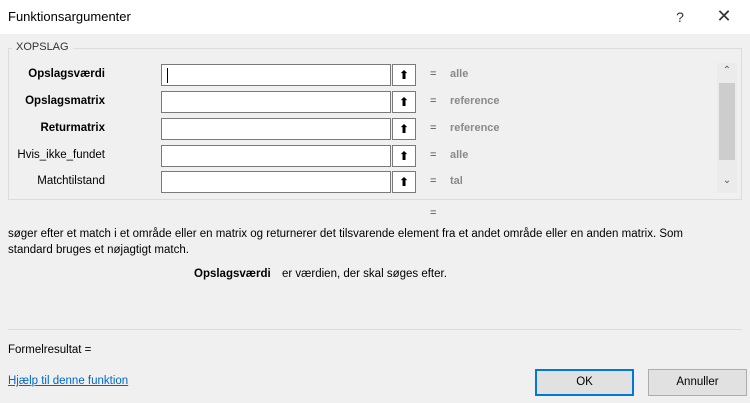  What do you see at coordinates (276, 182) in the screenshot?
I see `matchtilstand-input` at bounding box center [276, 182].